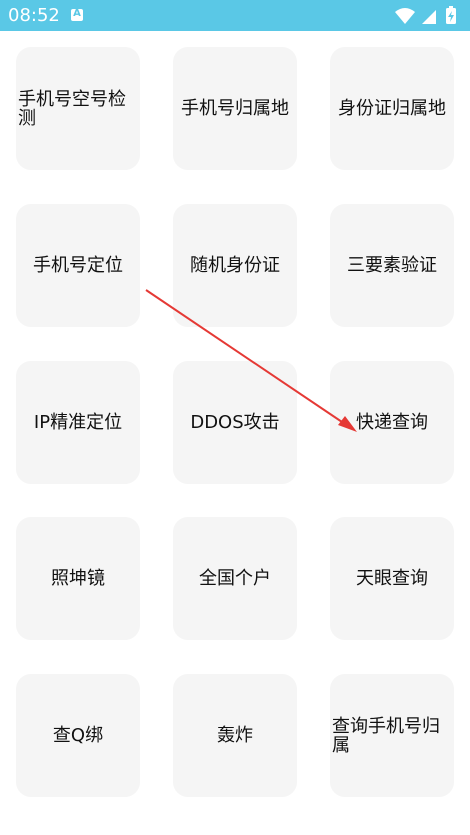 This screenshot has width=470, height=835. I want to click on tile-label: 照坤镜, so click(78, 578).